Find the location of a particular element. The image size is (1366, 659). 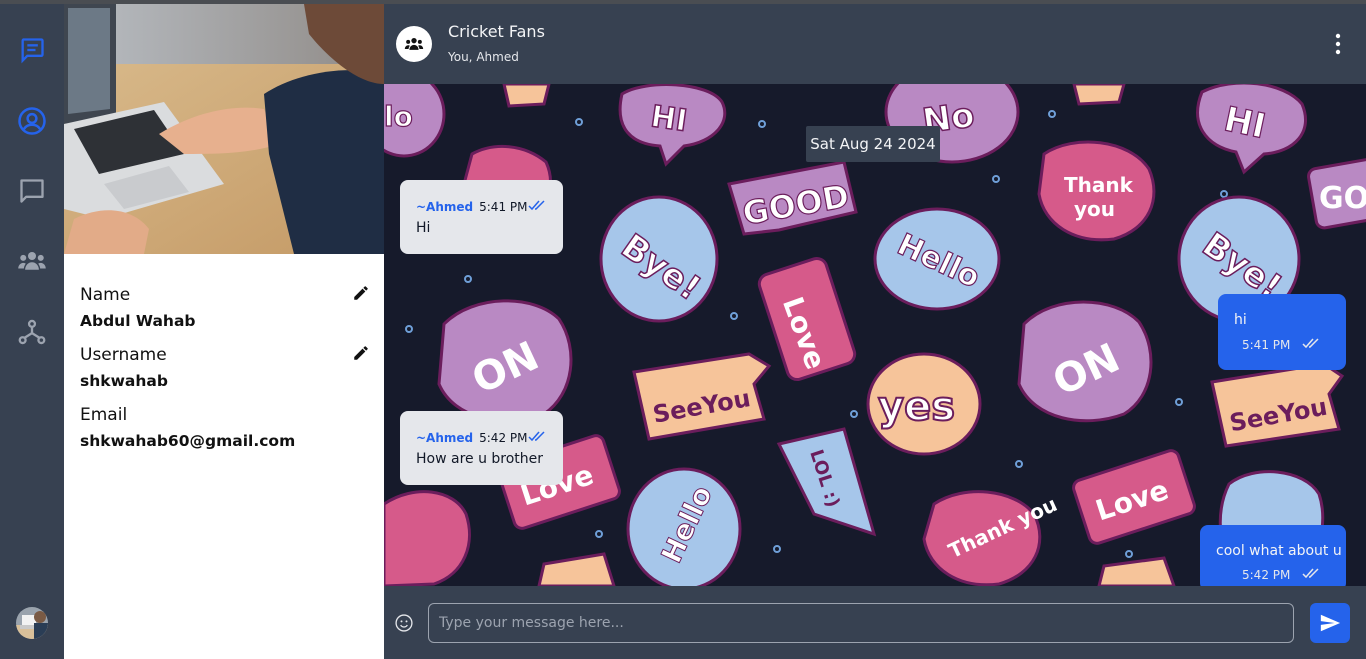

chats-icon is located at coordinates (32, 50).